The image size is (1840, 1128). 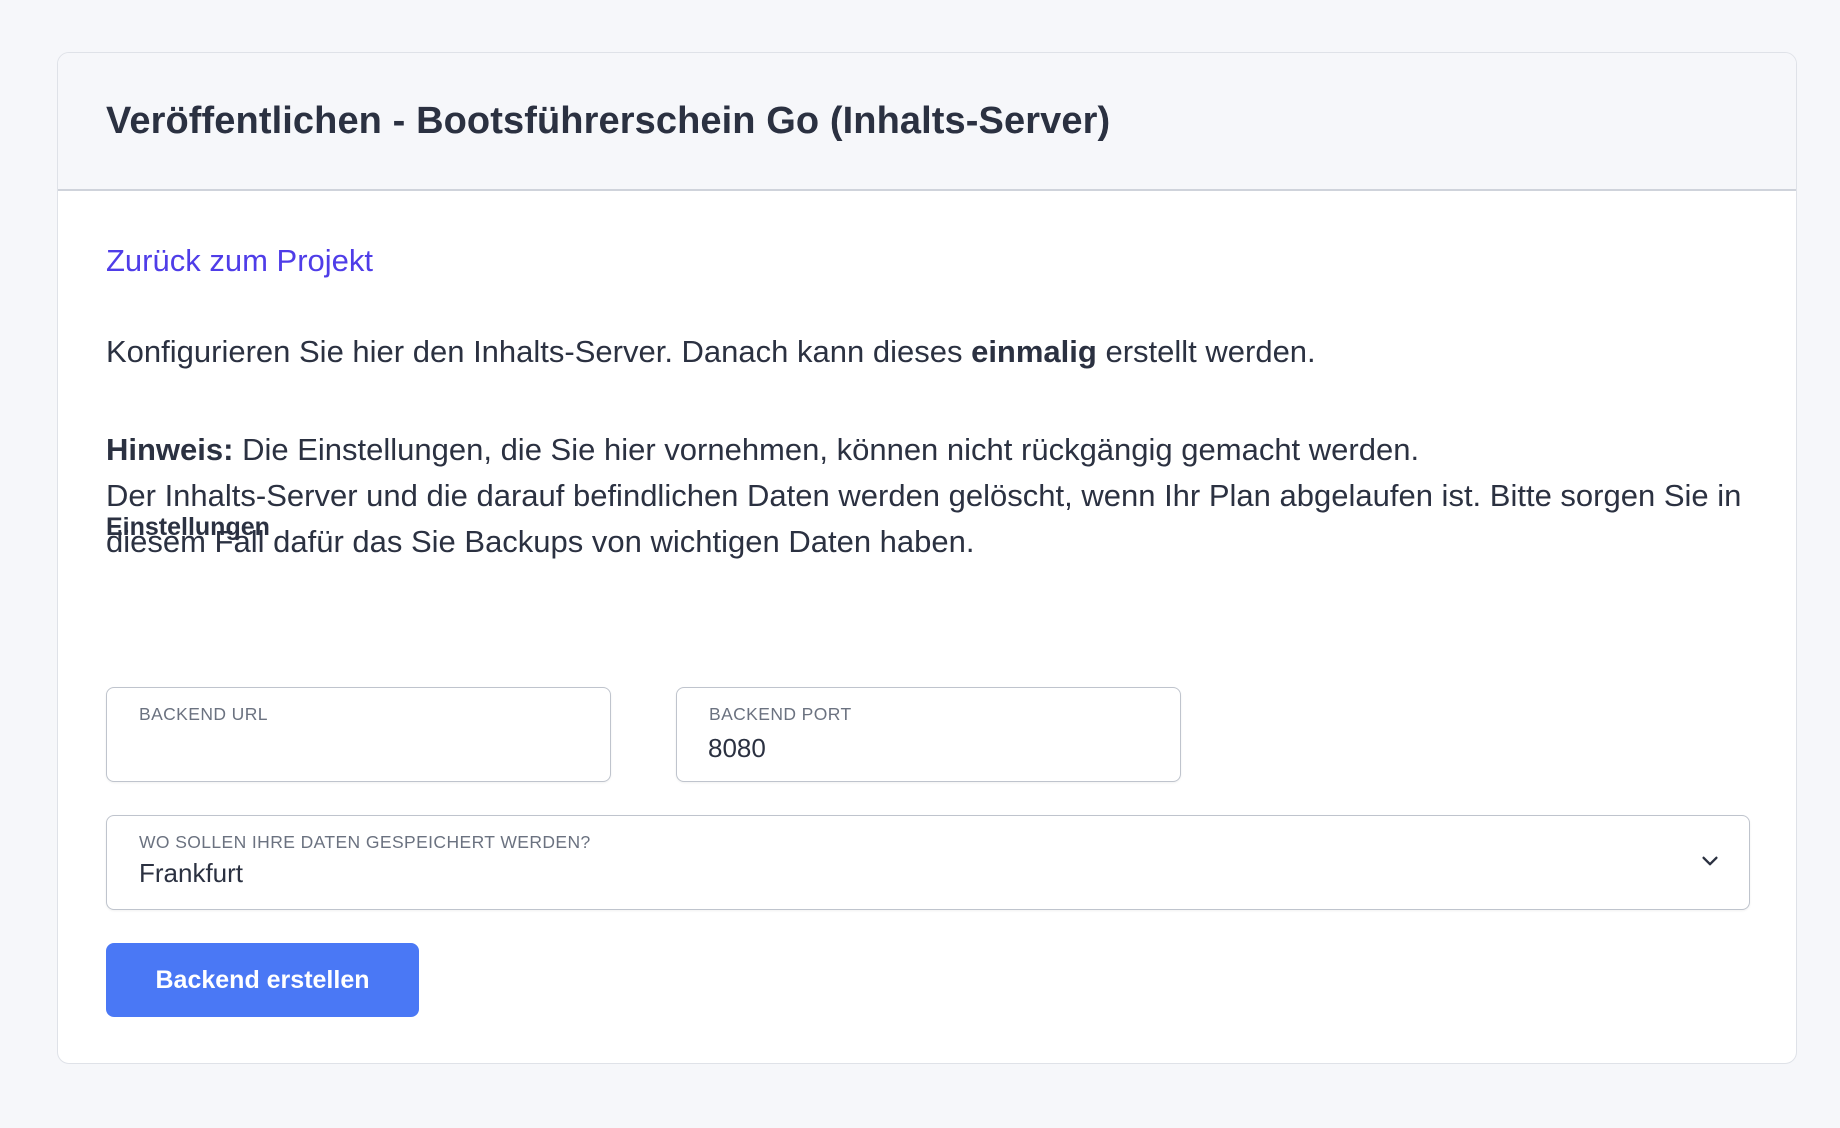 I want to click on data-location-label: WO SOLLEN IHRE DATEN GESPEICHERT WERDEN?, so click(x=365, y=842).